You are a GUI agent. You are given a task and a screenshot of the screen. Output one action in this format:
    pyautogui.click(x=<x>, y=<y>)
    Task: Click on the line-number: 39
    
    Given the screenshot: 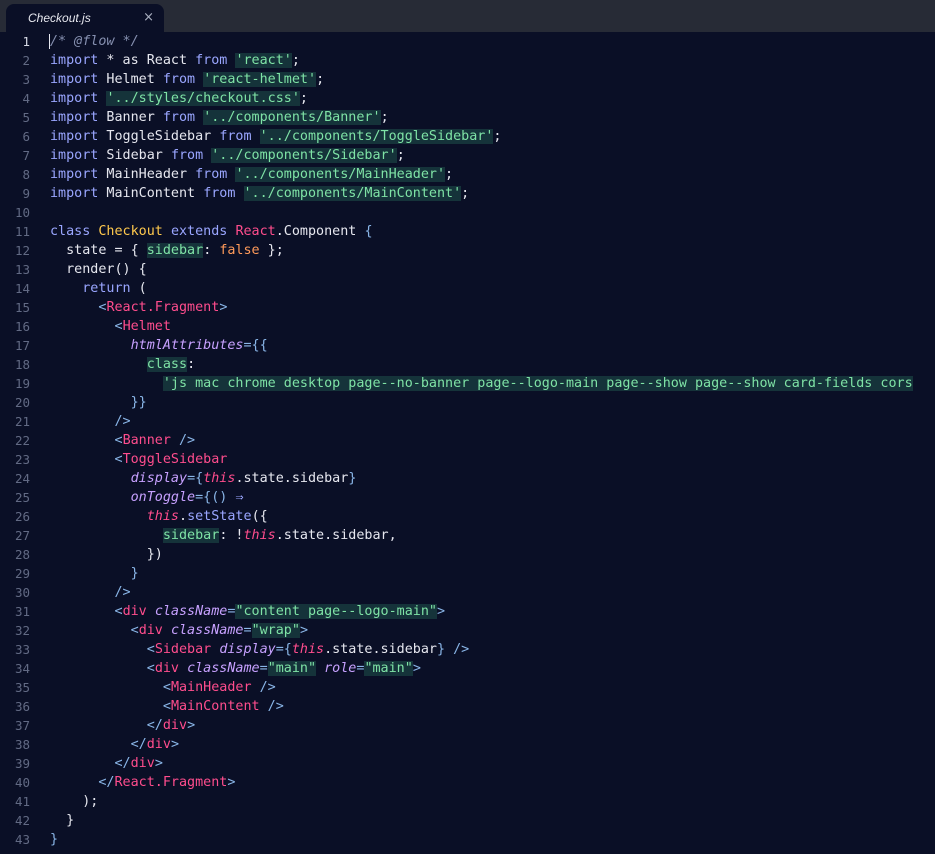 What is the action you would take?
    pyautogui.click(x=22, y=763)
    